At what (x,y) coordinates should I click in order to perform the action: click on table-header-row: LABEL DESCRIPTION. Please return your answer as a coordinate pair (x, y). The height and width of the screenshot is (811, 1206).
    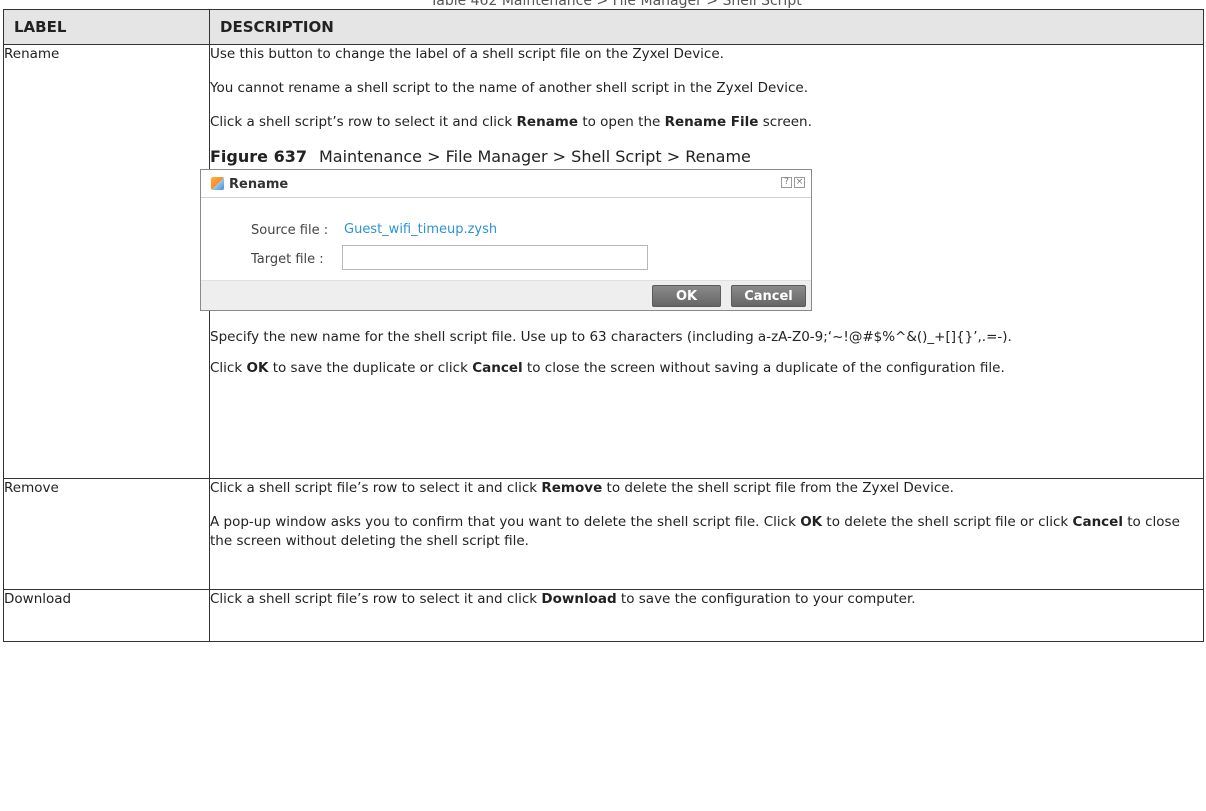
    Looking at the image, I should click on (603, 27).